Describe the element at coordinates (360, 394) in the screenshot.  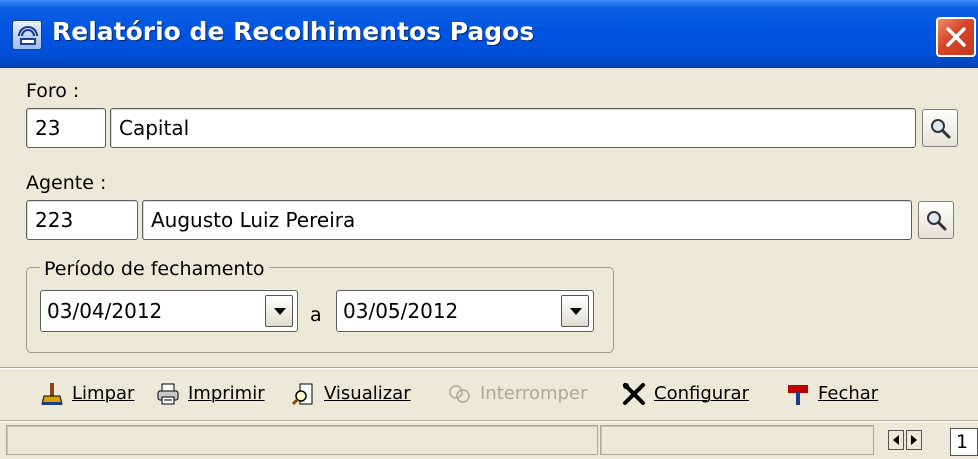
I see `visualizar-button: Visualizar` at that location.